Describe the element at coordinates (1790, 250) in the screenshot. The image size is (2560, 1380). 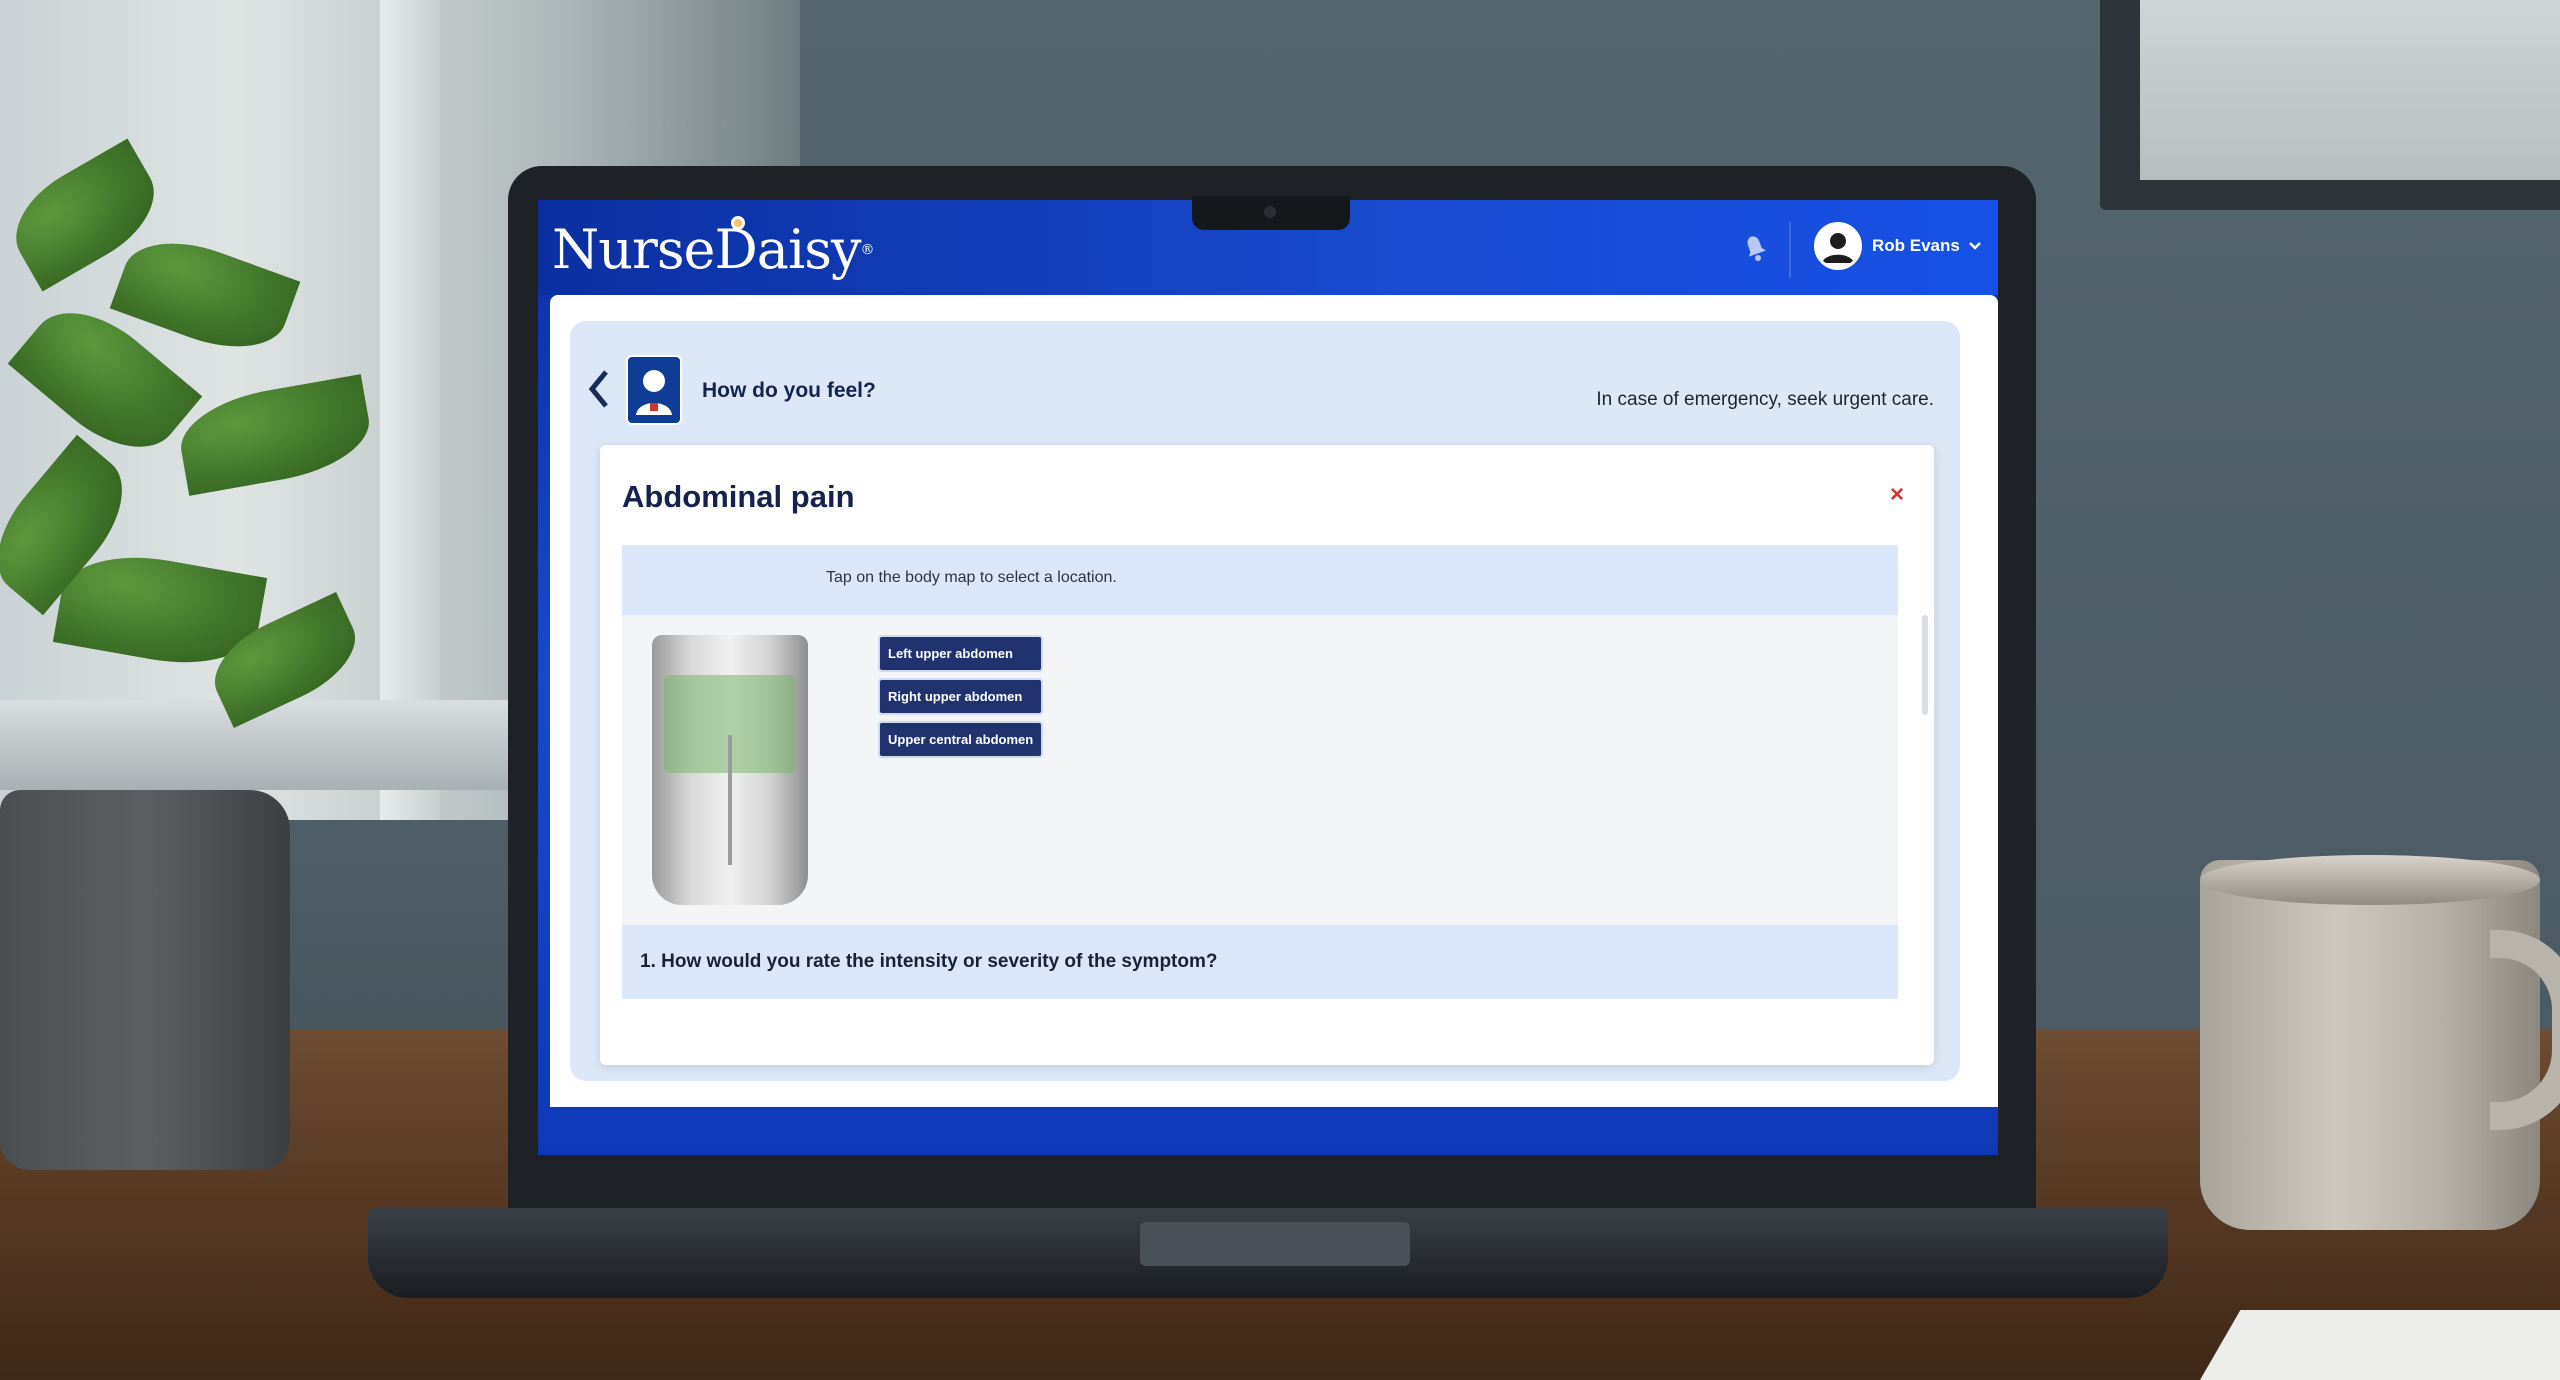
I see `header-divider` at that location.